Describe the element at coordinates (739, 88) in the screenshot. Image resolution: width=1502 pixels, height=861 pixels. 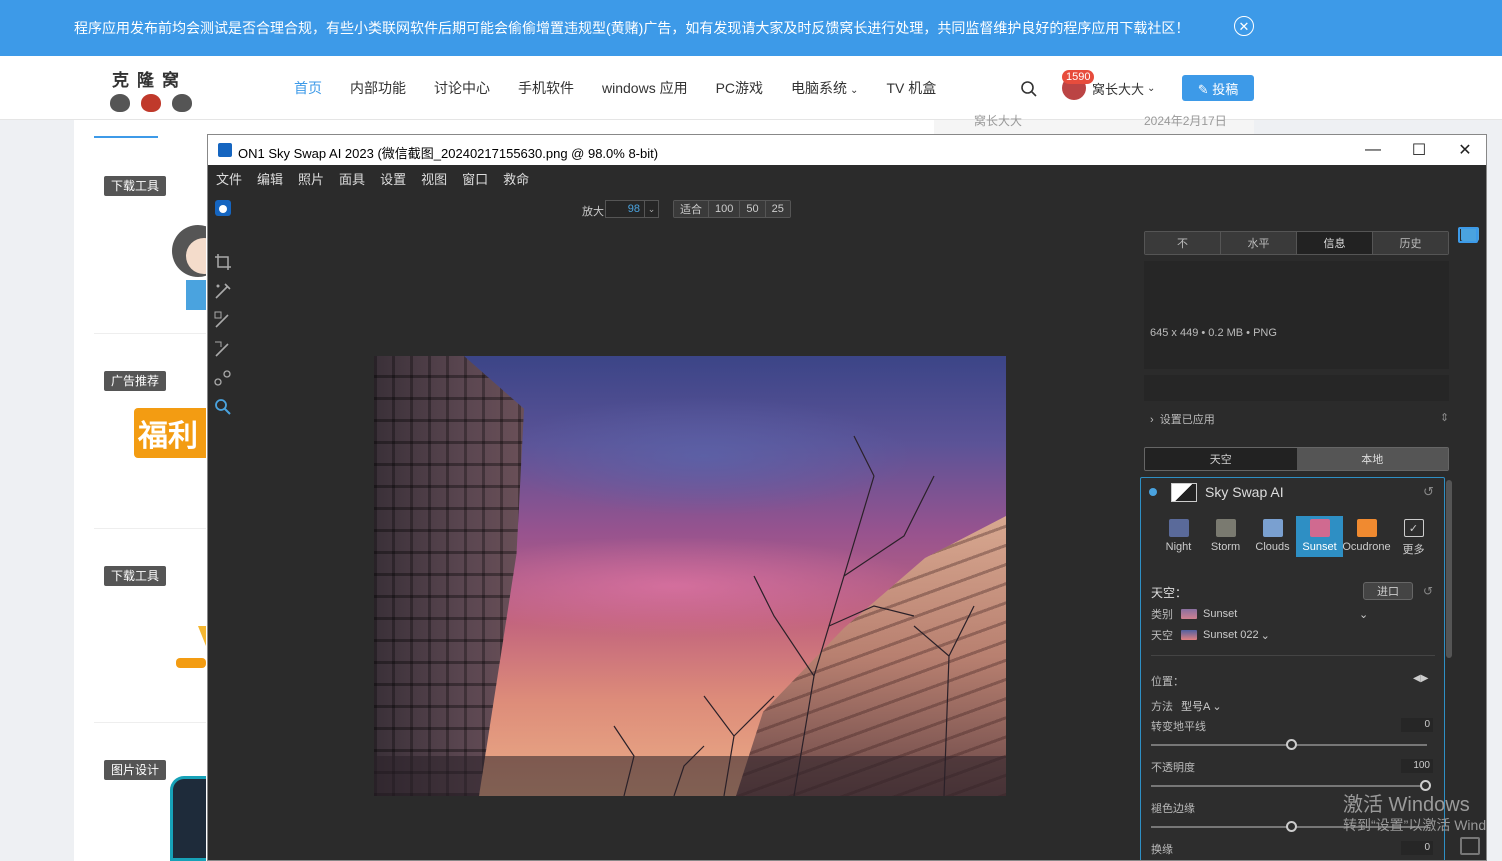
I see `nav-item-pcgames: PC游戏` at that location.